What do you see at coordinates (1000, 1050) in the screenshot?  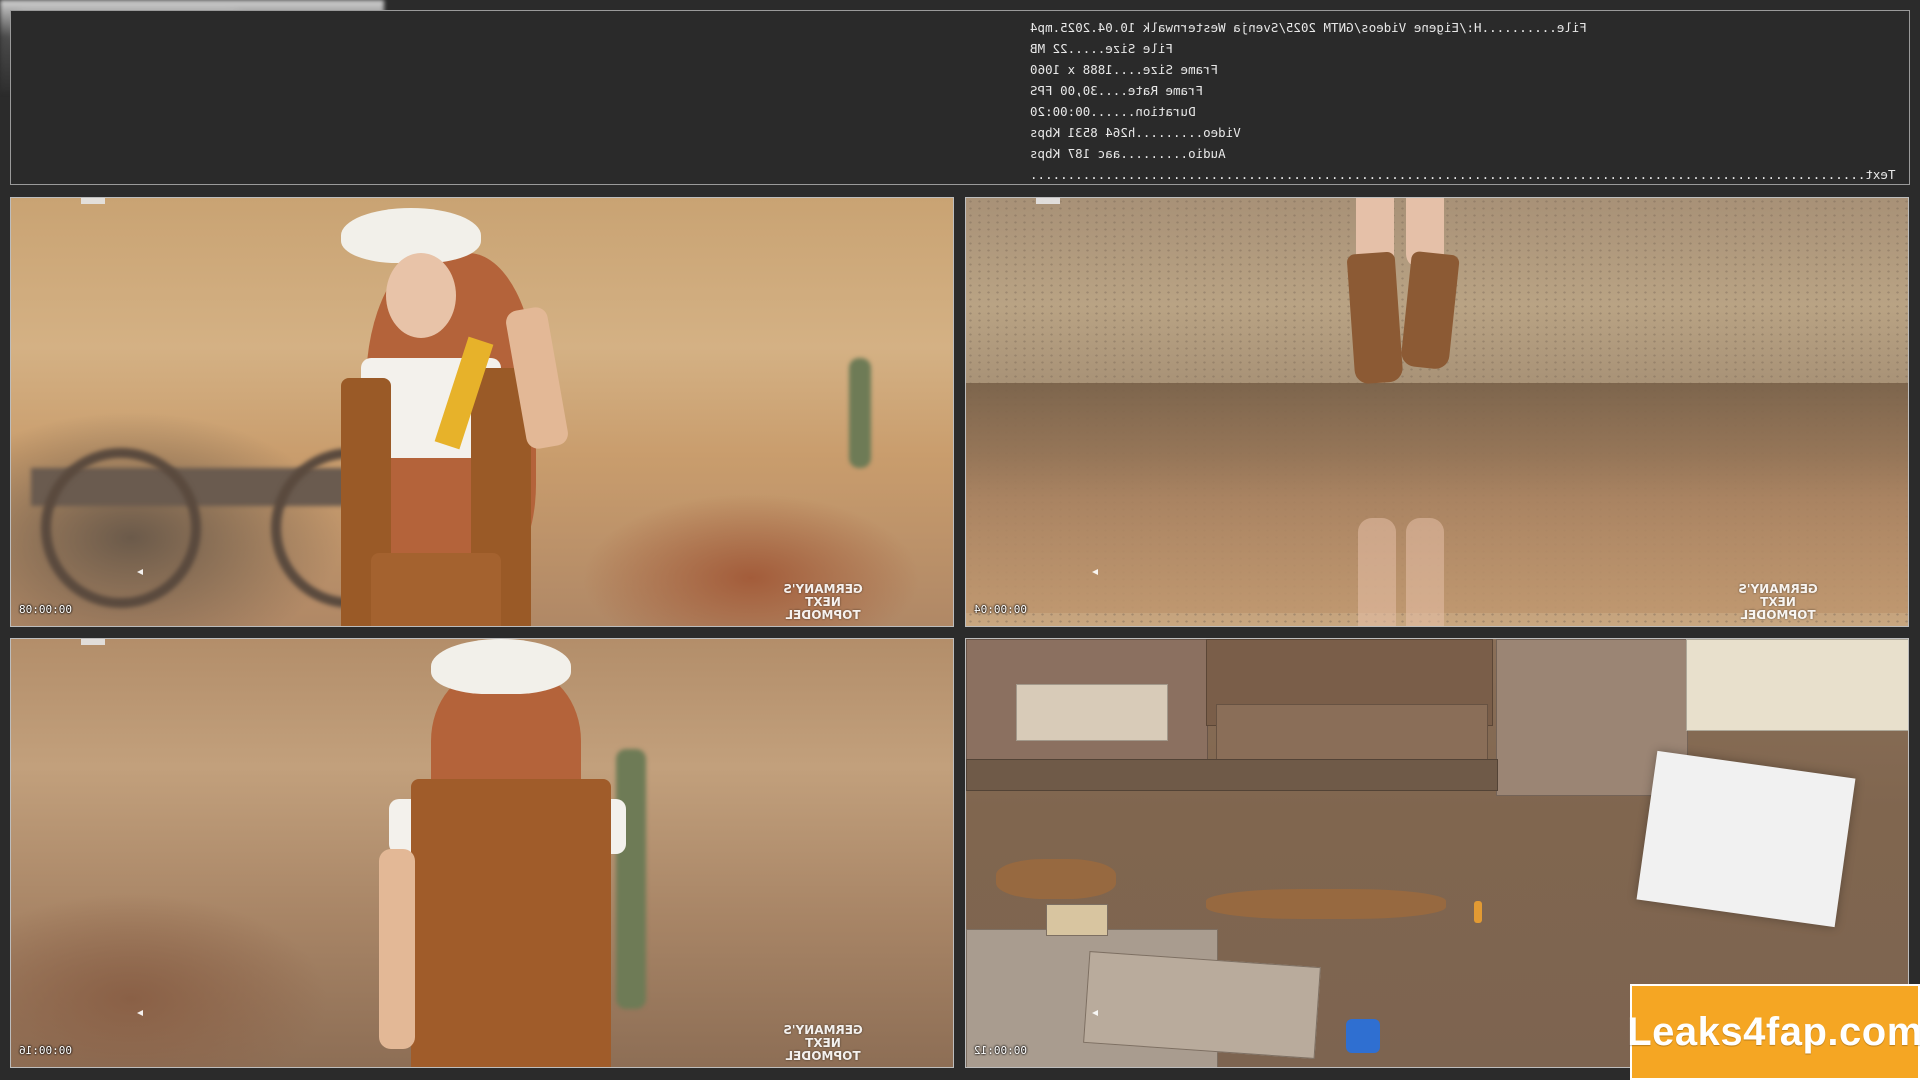 I see `timestamp: 00:00:12` at bounding box center [1000, 1050].